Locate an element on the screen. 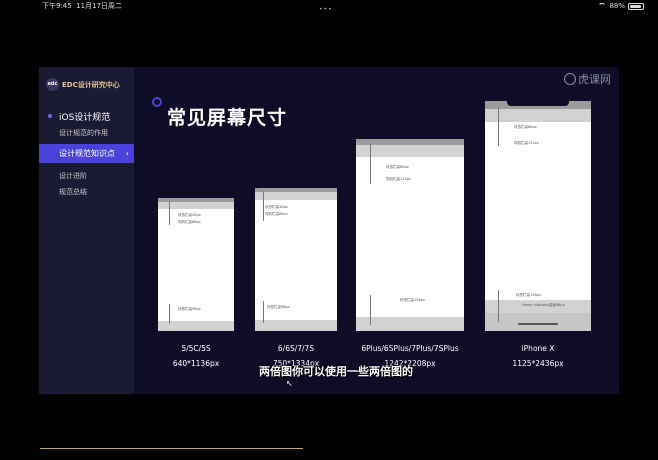  phone-name: 6Plus/6SPlus/7Plus/7SPlus is located at coordinates (410, 348).